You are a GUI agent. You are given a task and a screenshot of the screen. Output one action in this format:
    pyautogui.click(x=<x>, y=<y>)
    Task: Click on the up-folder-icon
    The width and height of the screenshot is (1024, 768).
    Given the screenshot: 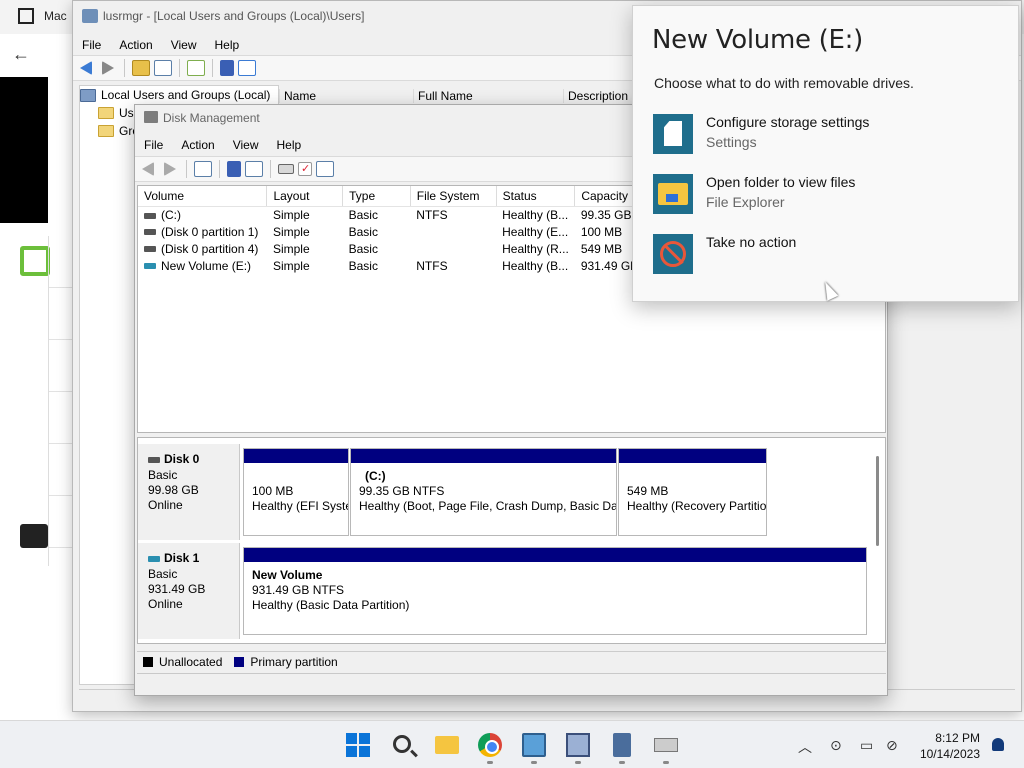 What is the action you would take?
    pyautogui.click(x=141, y=68)
    